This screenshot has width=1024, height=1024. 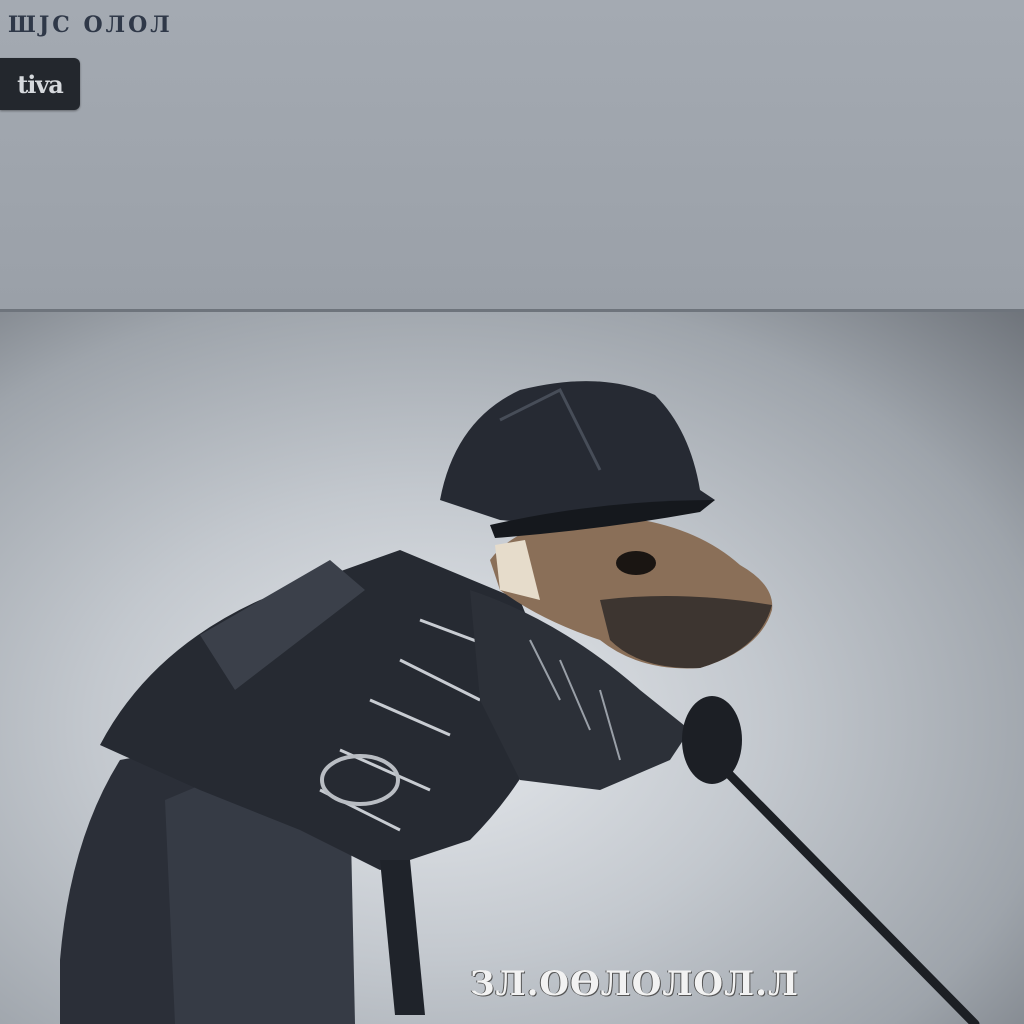 What do you see at coordinates (636, 563) in the screenshot?
I see `dog-eye` at bounding box center [636, 563].